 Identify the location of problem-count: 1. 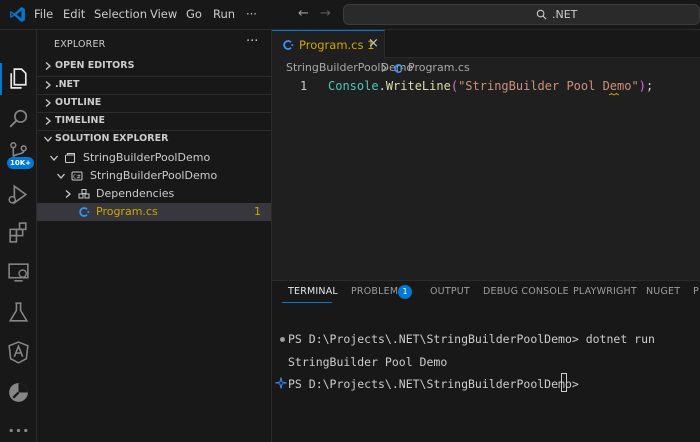
(257, 211).